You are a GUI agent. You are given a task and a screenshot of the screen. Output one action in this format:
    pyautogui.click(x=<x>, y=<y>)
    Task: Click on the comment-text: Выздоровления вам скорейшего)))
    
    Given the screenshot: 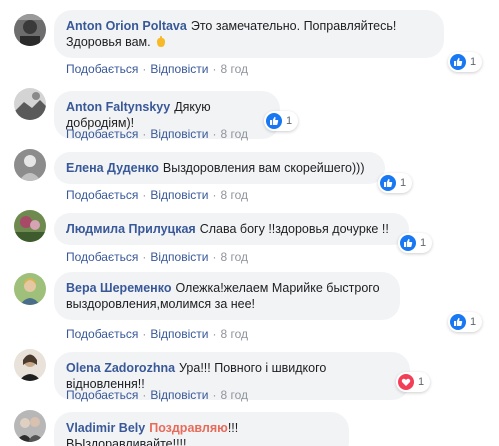 What is the action you would take?
    pyautogui.click(x=263, y=168)
    